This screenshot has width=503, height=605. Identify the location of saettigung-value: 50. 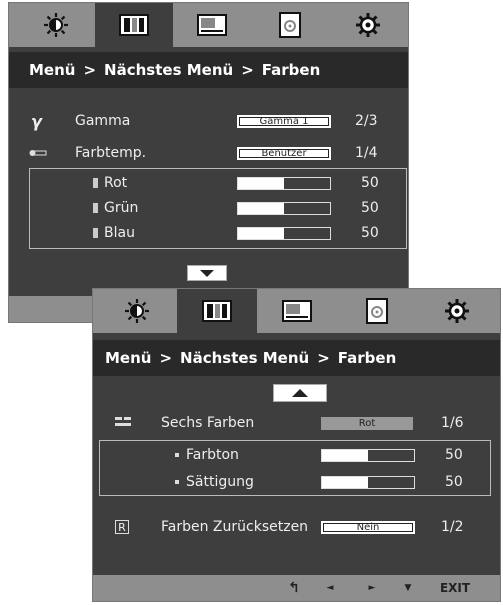
(454, 482).